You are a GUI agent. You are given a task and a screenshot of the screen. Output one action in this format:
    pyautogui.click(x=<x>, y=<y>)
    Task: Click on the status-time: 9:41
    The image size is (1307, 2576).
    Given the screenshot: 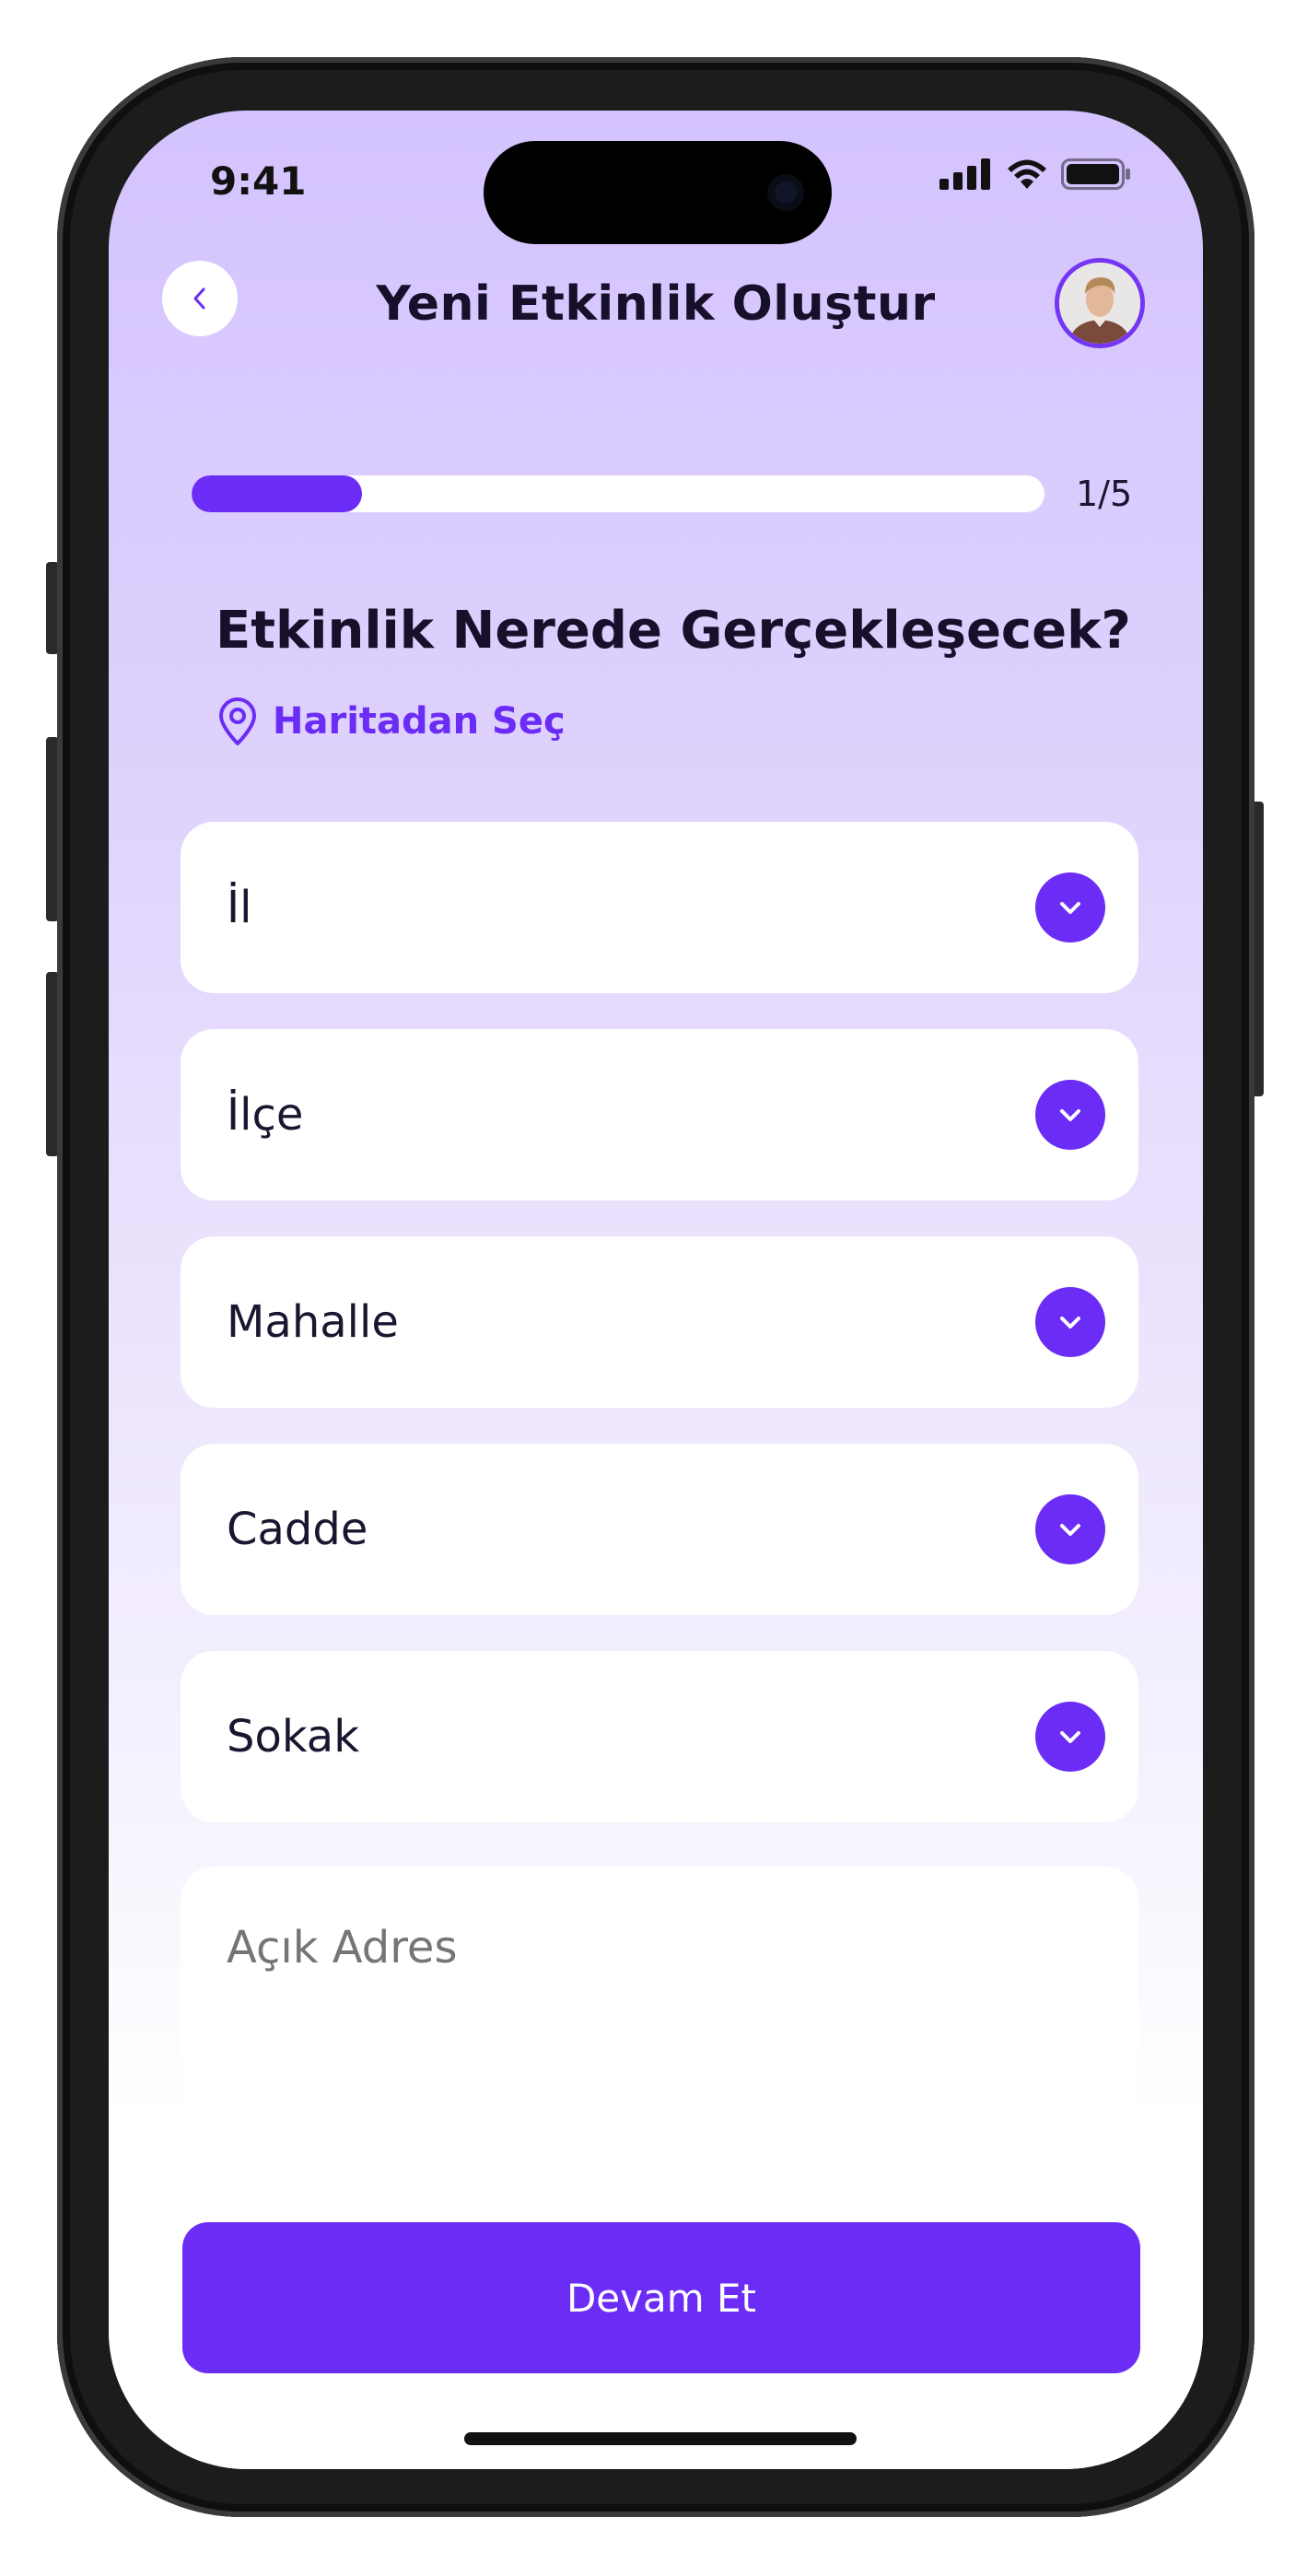 What is the action you would take?
    pyautogui.click(x=258, y=181)
    